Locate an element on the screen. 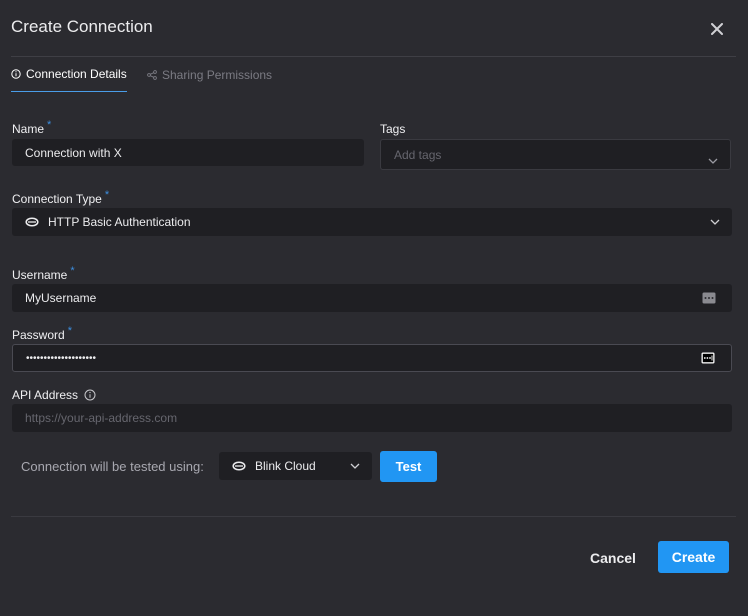 This screenshot has width=748, height=616. test-environment-value: Blink Cloud is located at coordinates (285, 466).